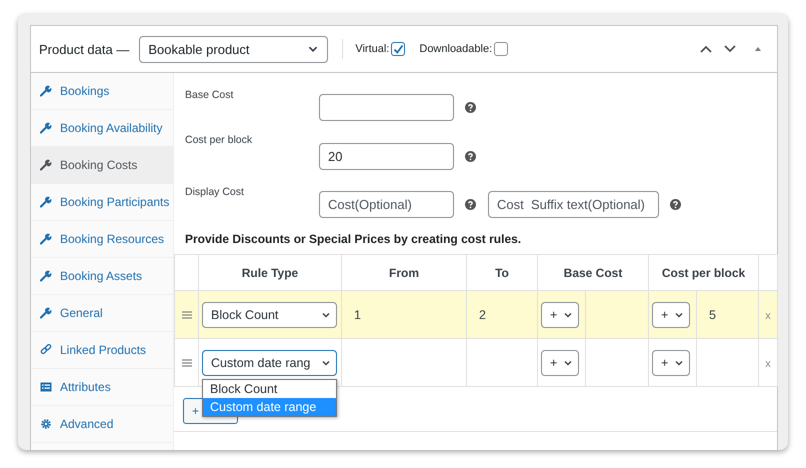 The height and width of the screenshot is (468, 806). I want to click on checkbox-label: Virtual:, so click(372, 49).